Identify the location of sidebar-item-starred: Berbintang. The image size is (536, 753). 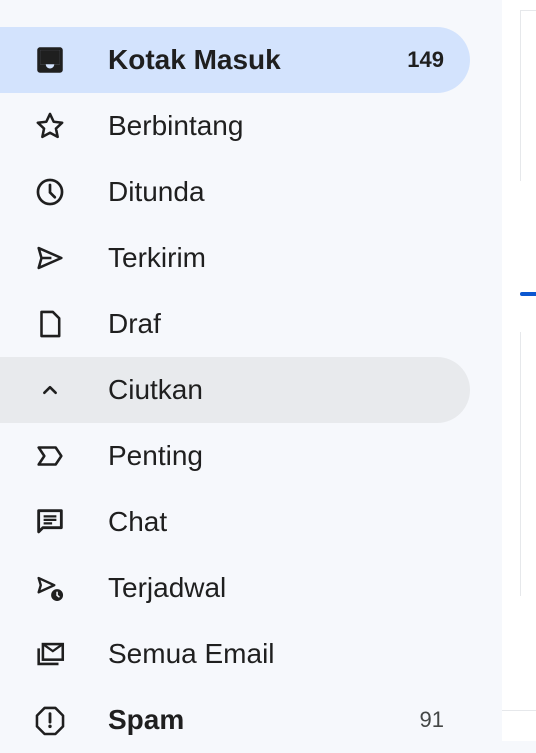
(235, 126).